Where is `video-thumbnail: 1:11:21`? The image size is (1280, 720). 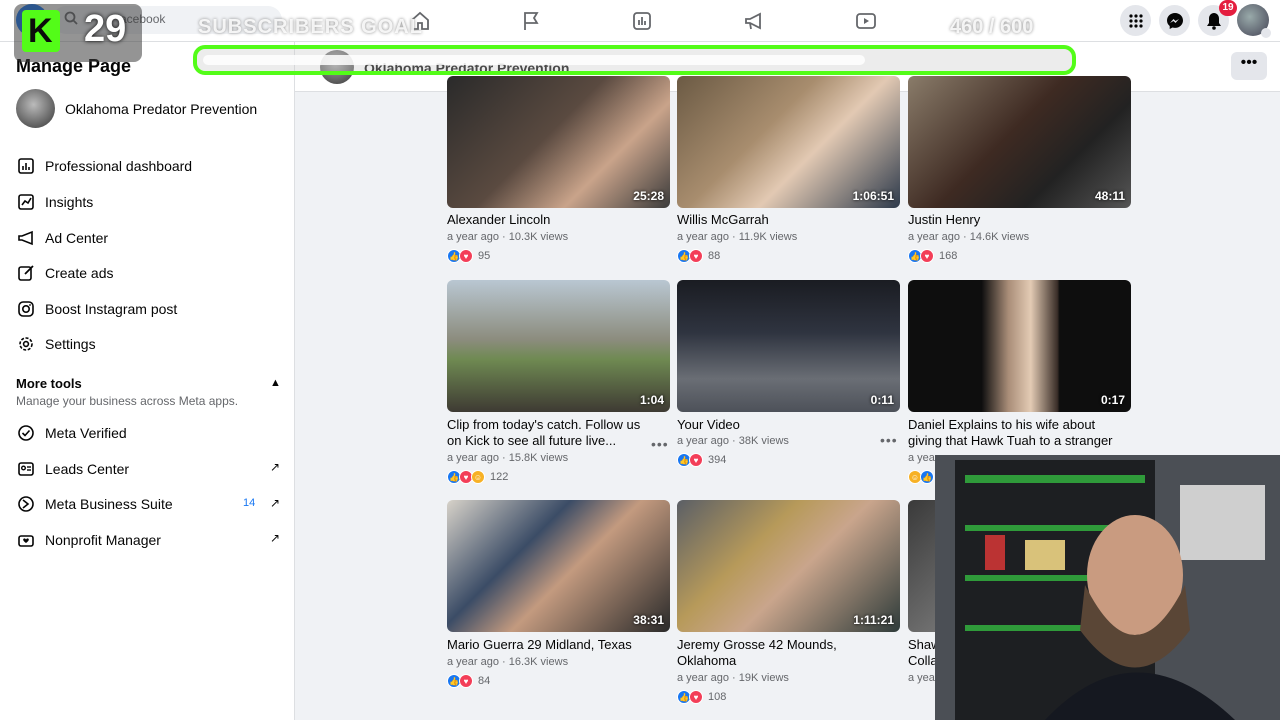
video-thumbnail: 1:11:21 is located at coordinates (788, 566).